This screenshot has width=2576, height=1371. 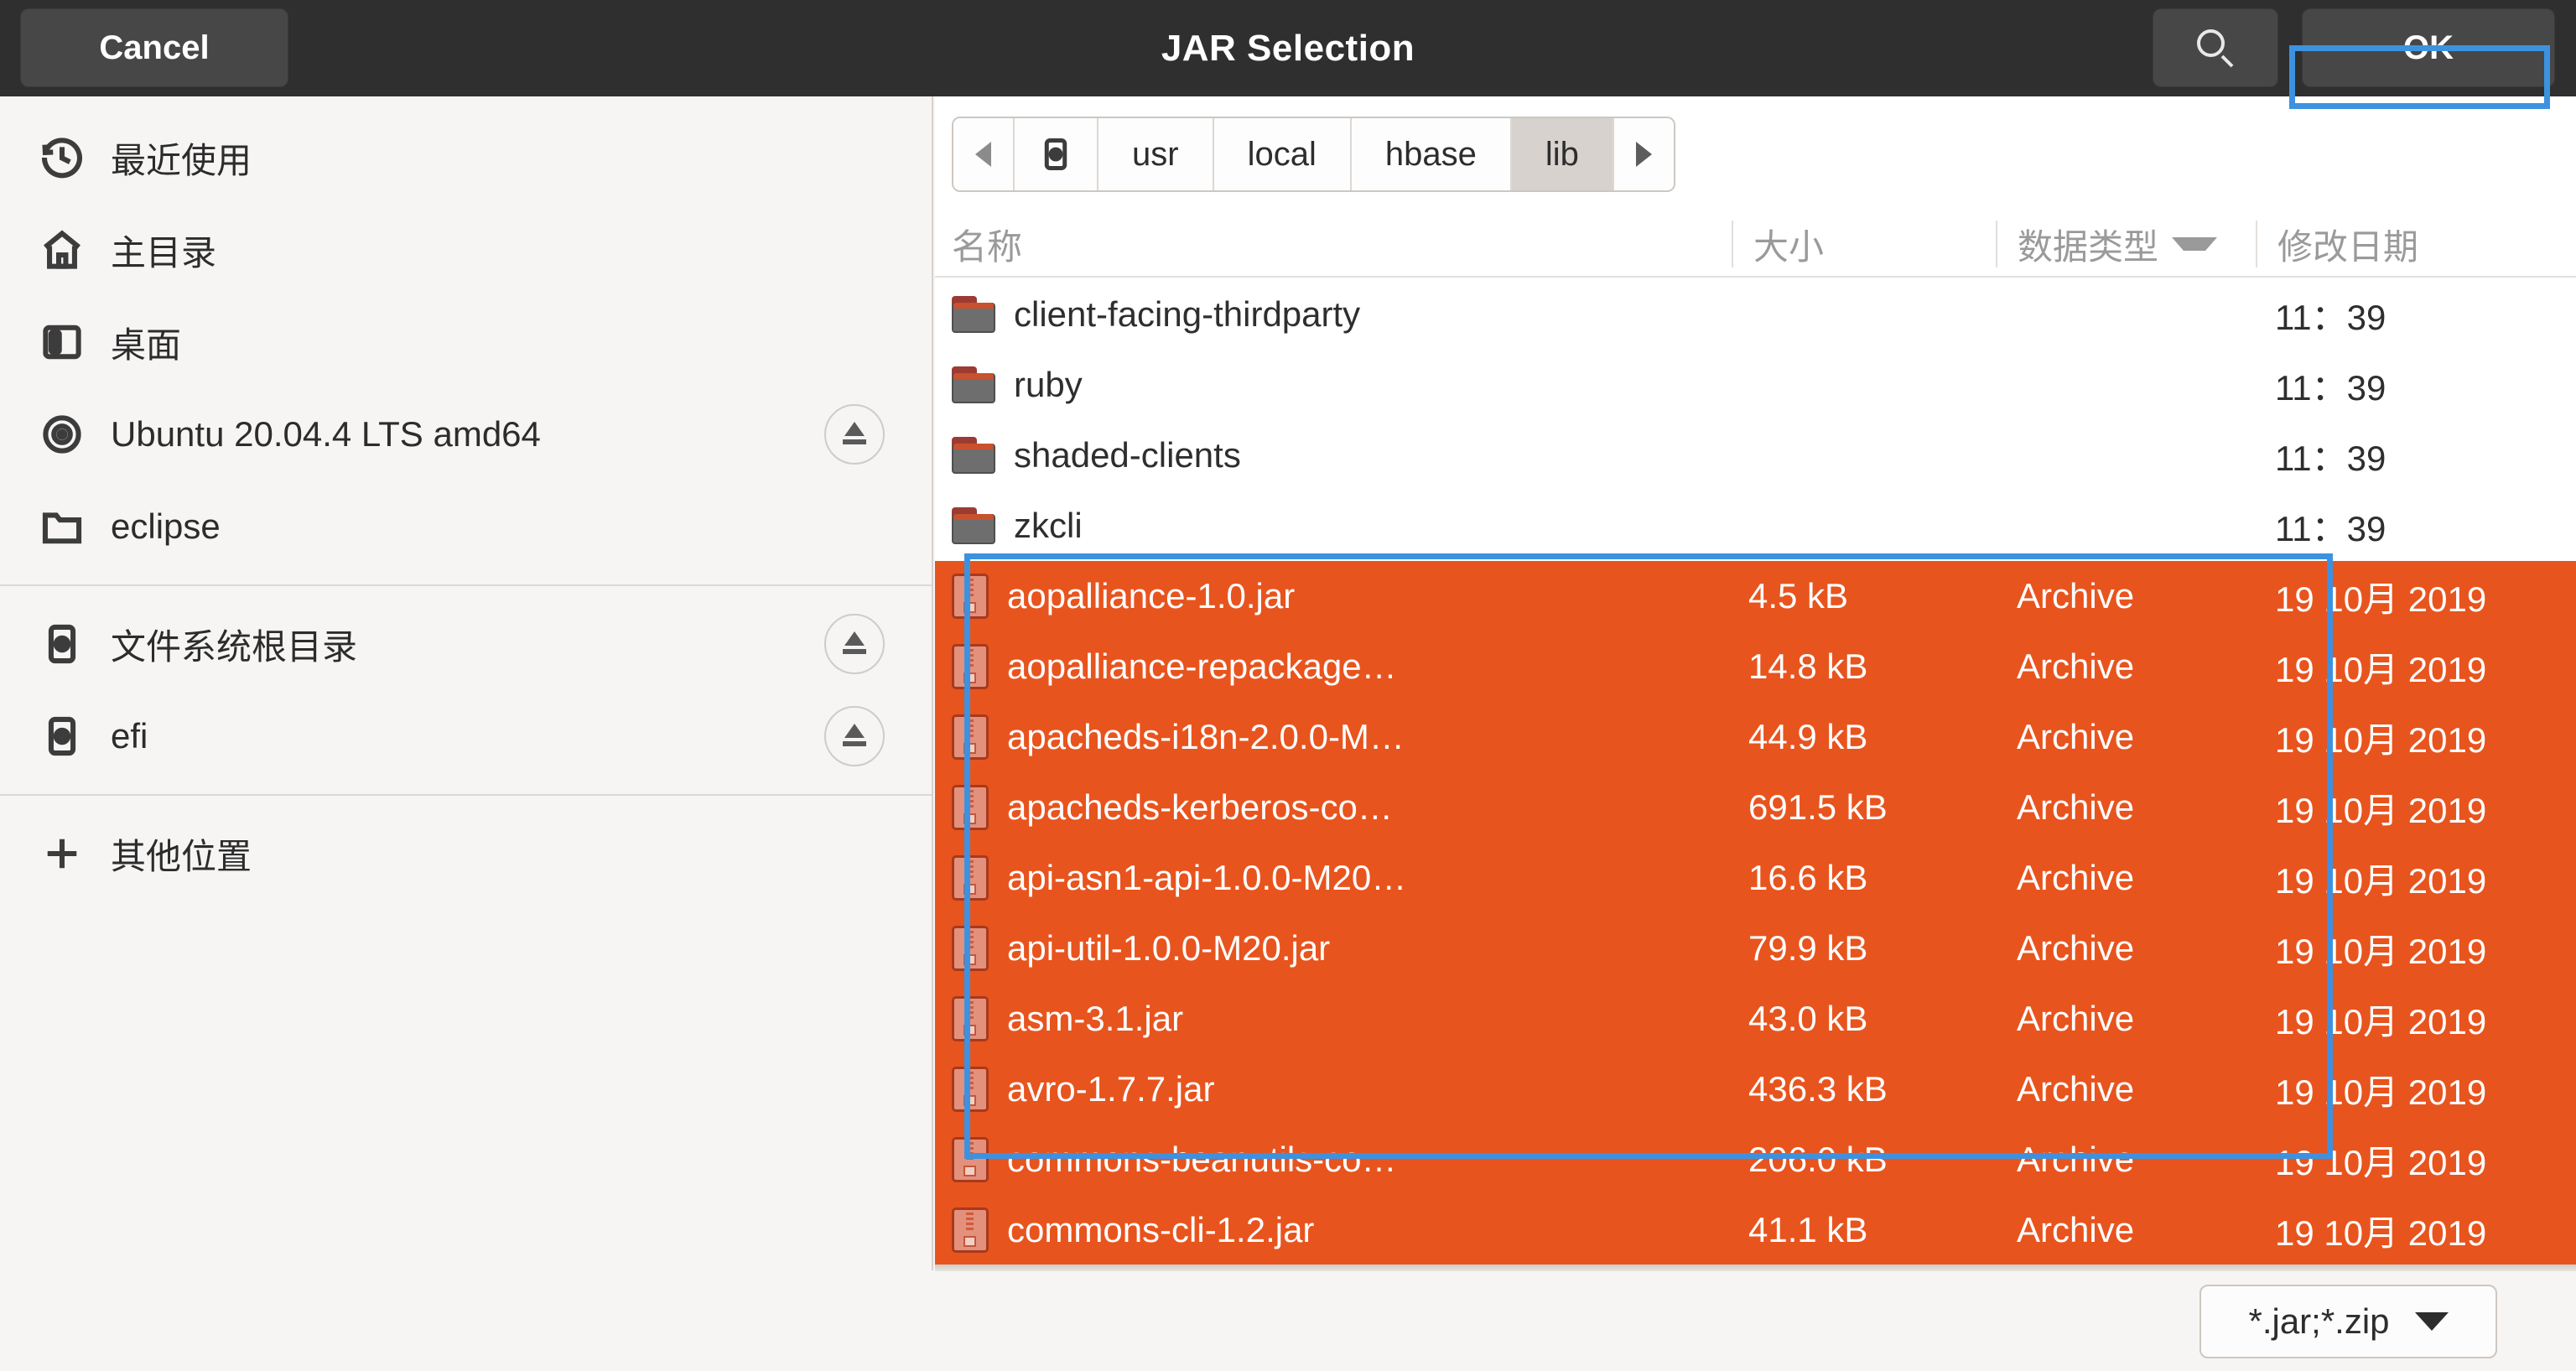 What do you see at coordinates (1048, 525) in the screenshot?
I see `file-name: zkcli` at bounding box center [1048, 525].